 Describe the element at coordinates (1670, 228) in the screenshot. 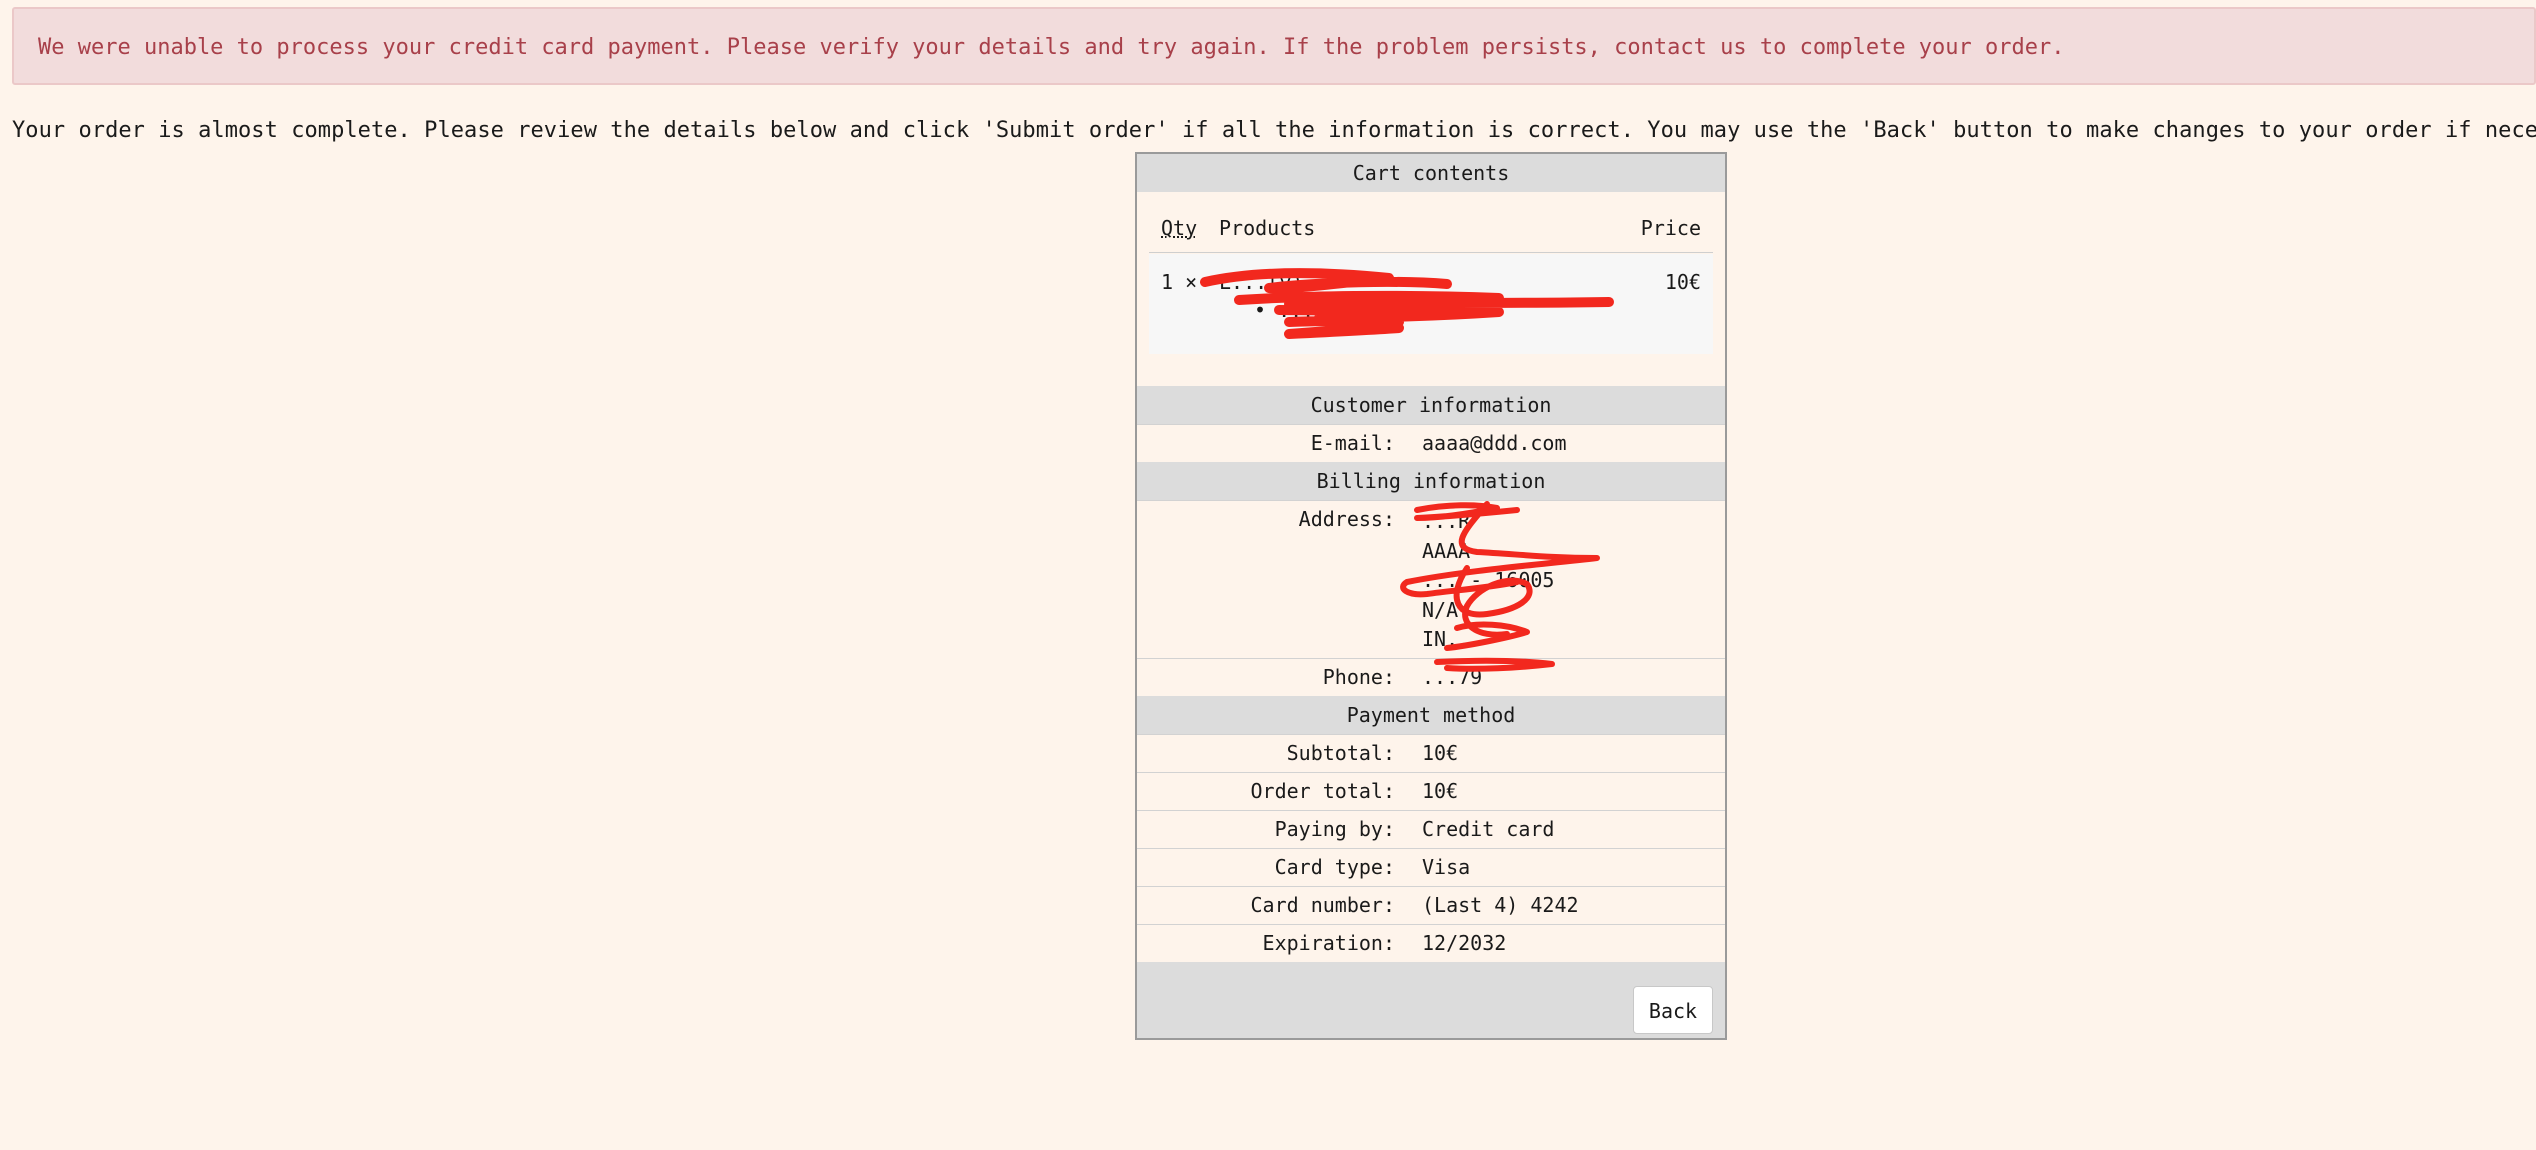

I see `price-column-header: Price` at that location.